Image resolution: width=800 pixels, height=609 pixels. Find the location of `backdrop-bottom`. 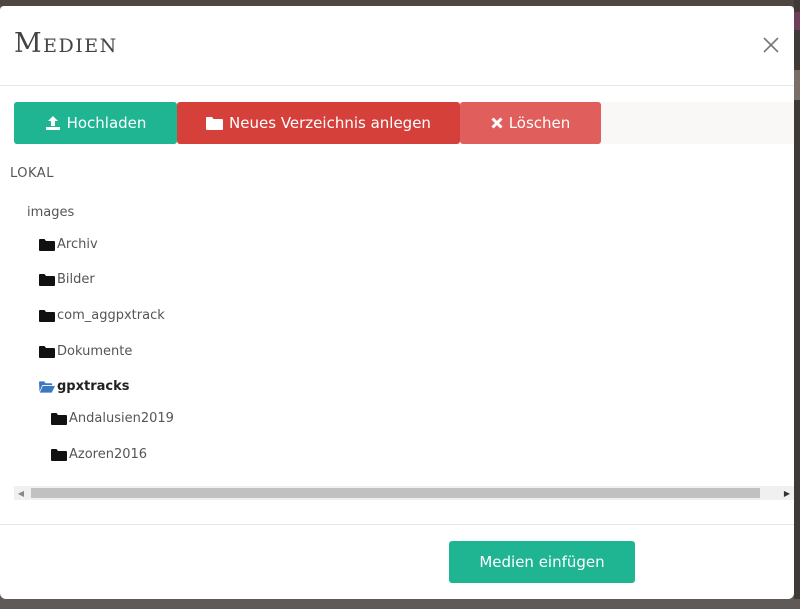

backdrop-bottom is located at coordinates (400, 604).